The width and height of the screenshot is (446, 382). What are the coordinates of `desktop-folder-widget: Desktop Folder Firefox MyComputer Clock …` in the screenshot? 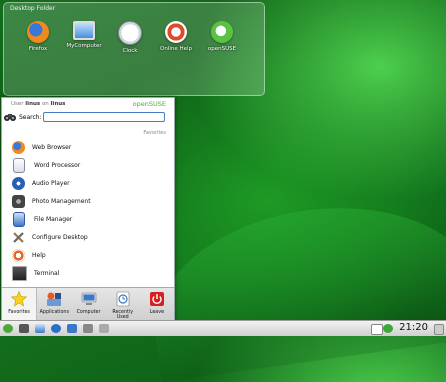 It's located at (134, 49).